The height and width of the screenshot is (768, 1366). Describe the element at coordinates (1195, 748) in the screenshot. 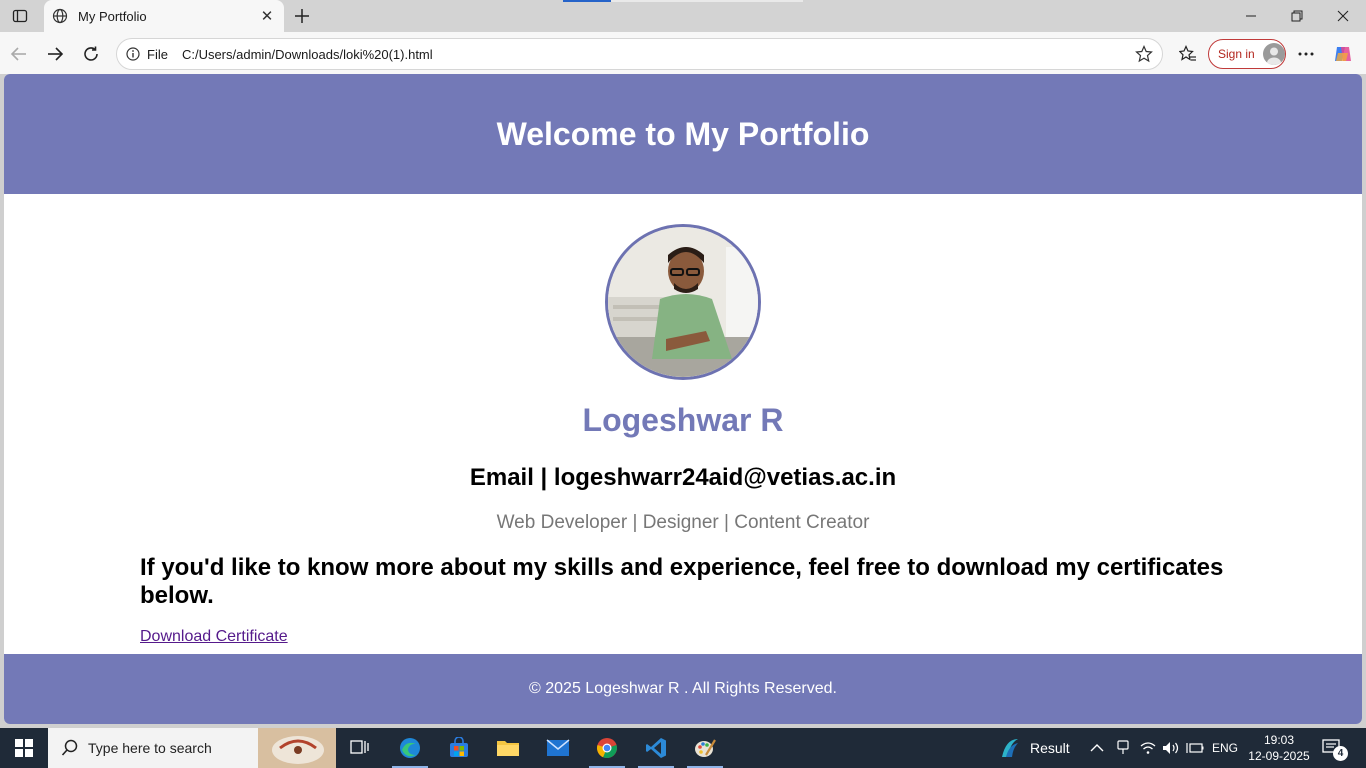

I see `battery-icon` at that location.